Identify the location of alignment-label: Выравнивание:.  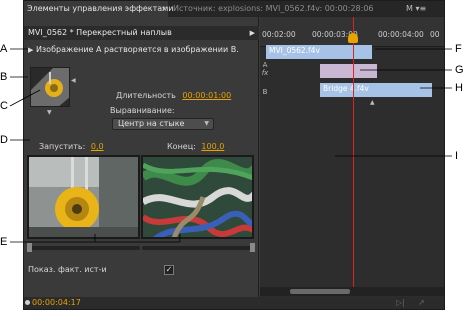
(142, 110).